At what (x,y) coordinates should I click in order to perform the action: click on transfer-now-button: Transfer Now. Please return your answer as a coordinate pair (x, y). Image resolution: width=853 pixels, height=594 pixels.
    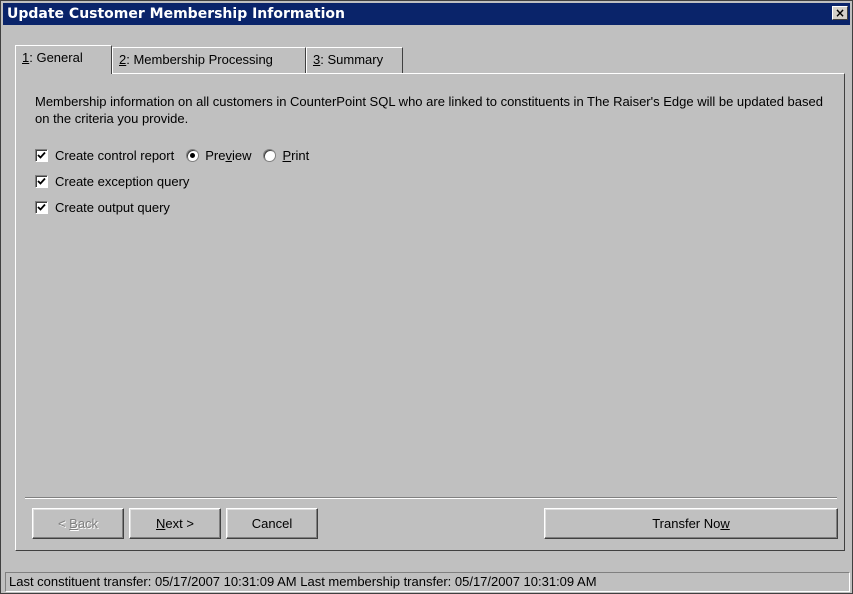
    Looking at the image, I should click on (691, 523).